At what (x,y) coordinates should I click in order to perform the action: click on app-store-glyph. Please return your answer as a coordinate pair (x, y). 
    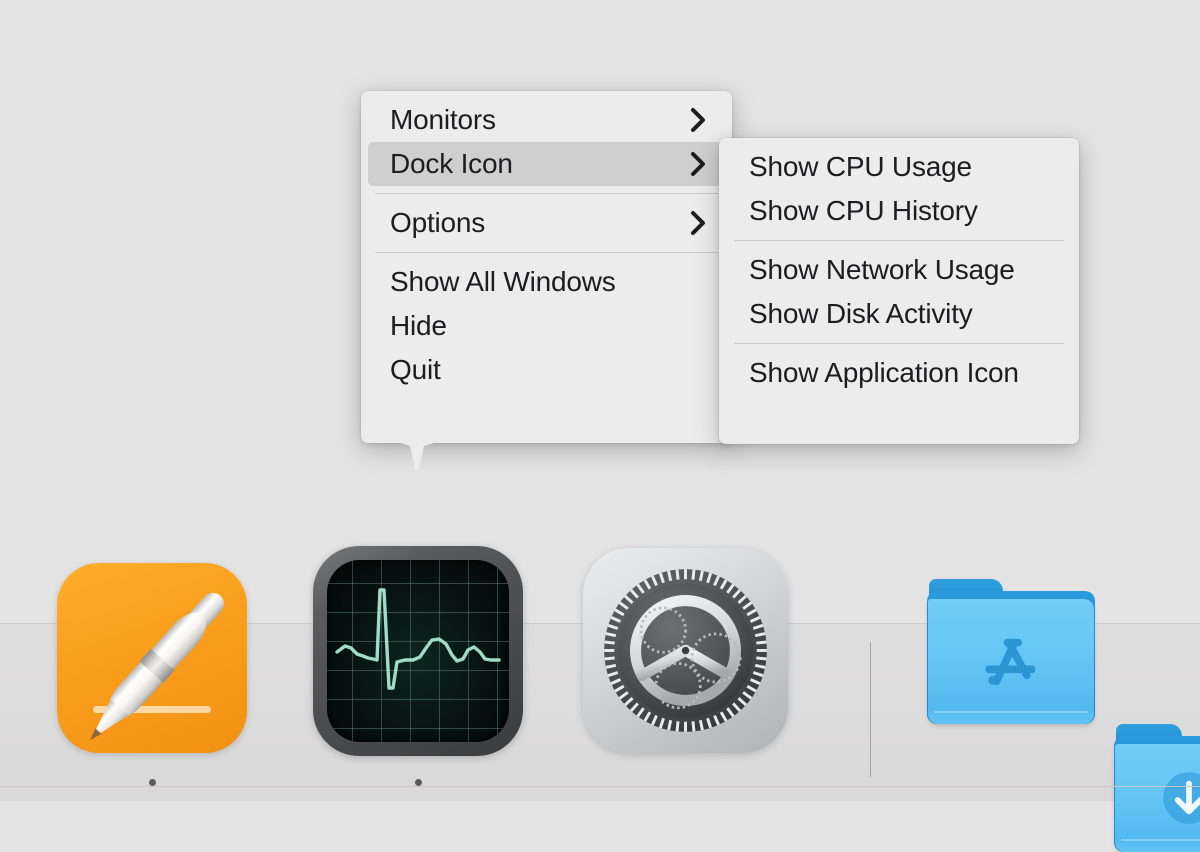
    Looking at the image, I should click on (1010, 661).